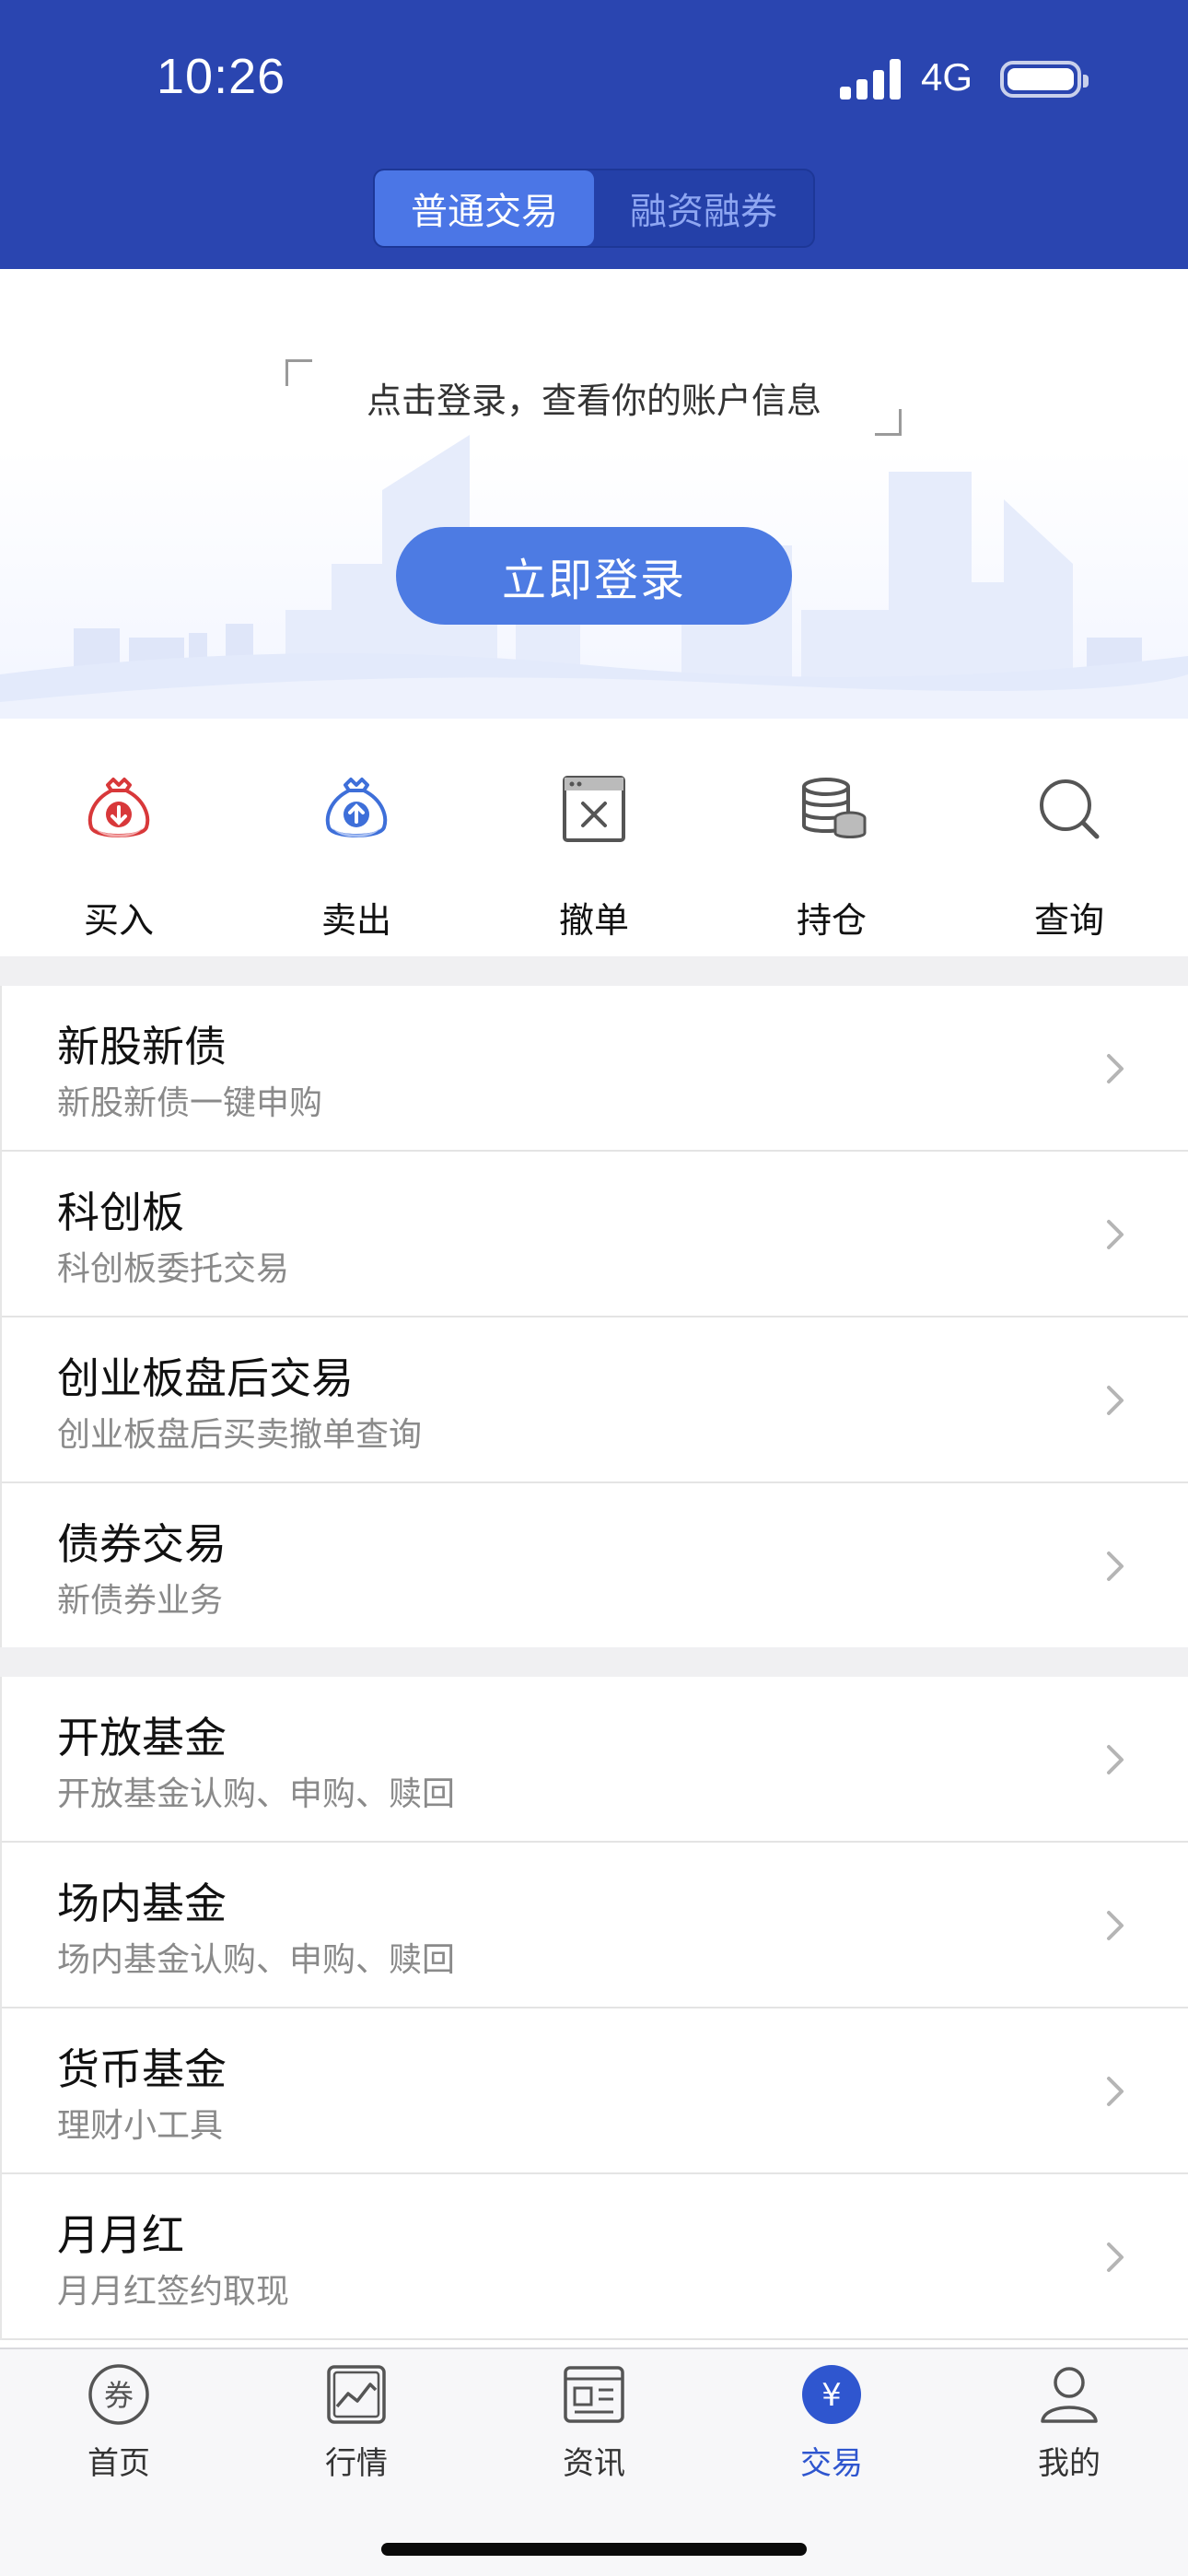 The image size is (1188, 2576). I want to click on status-time: 10:26, so click(221, 76).